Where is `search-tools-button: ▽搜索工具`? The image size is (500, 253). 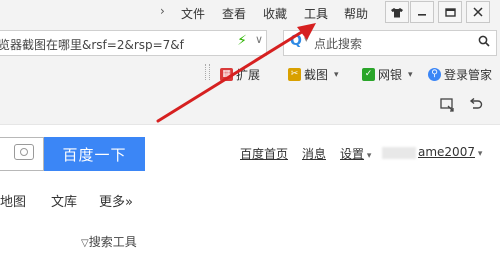
search-tools-button: ▽搜索工具 is located at coordinates (109, 241).